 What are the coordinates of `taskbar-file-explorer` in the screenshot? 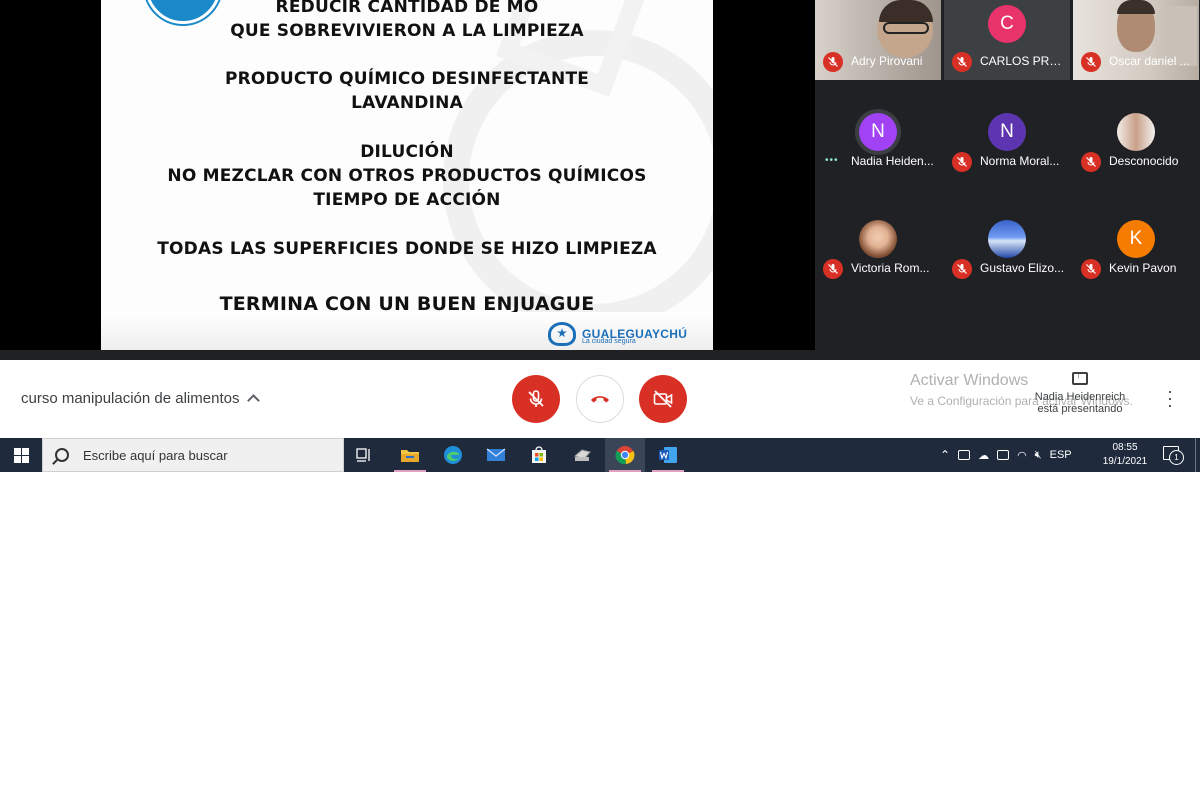 It's located at (410, 455).